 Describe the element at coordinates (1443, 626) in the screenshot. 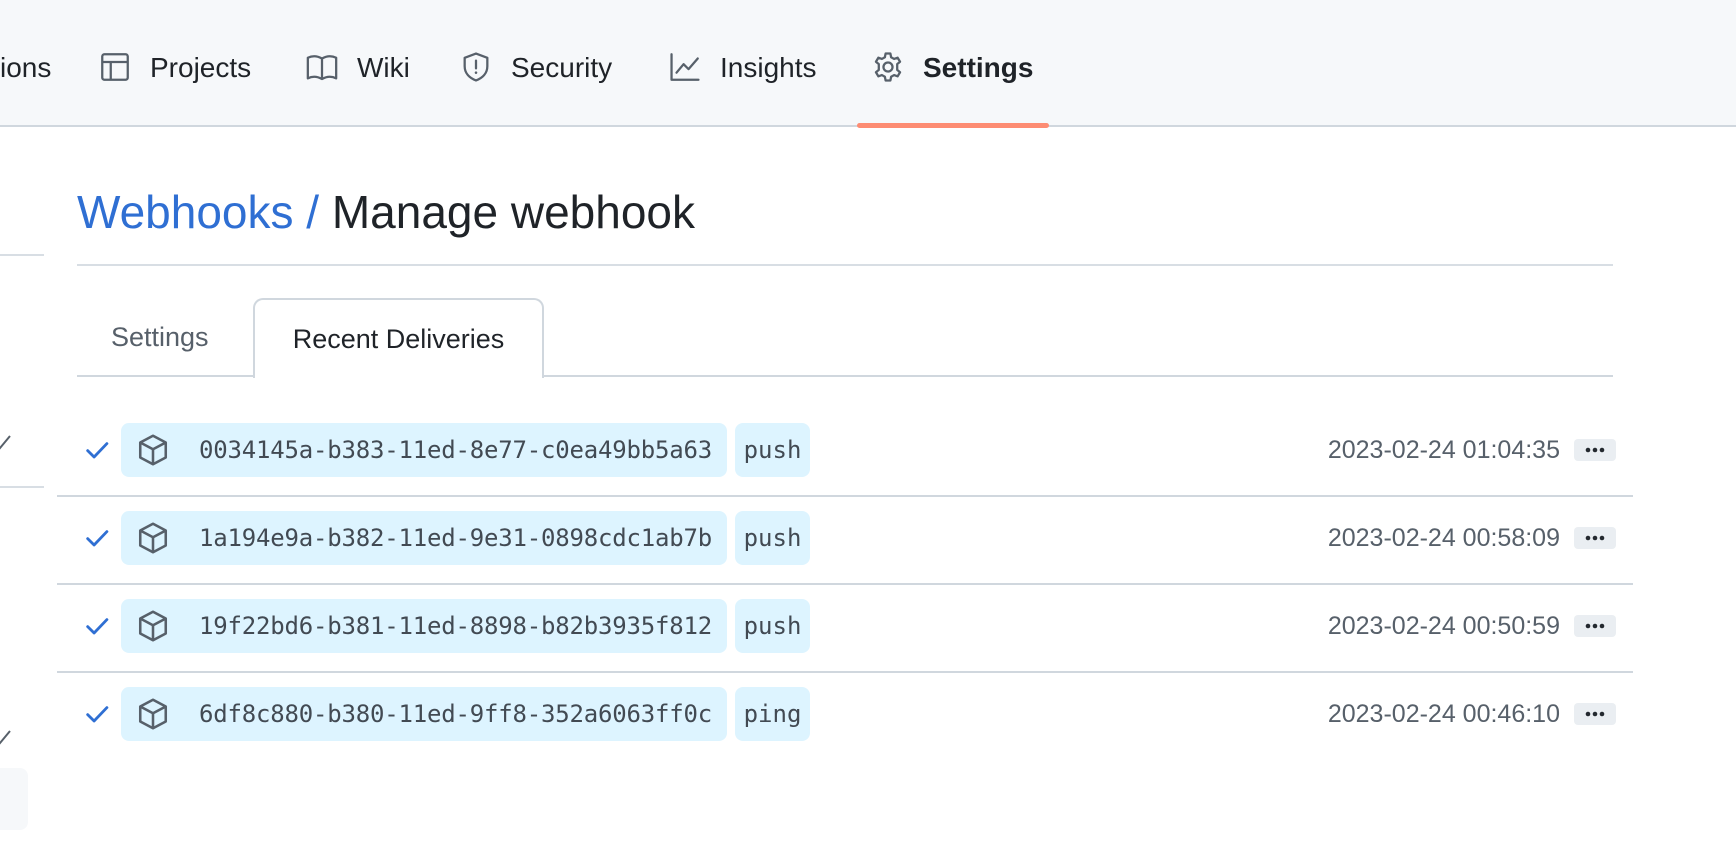

I see `delivery-timestamp: 2023-02-24 00:50:59` at that location.